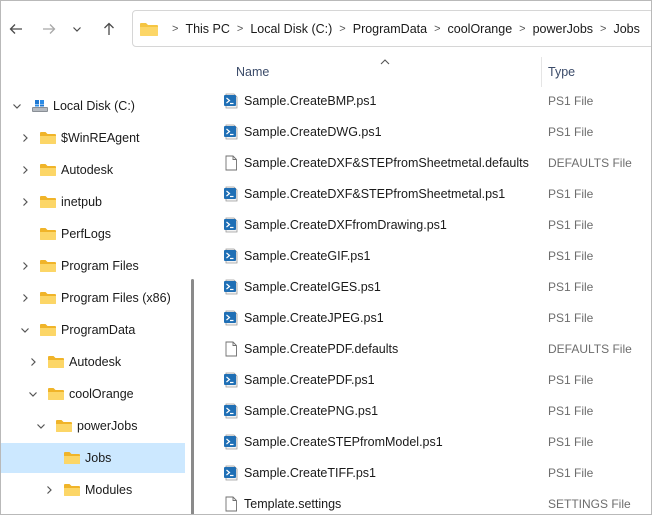 This screenshot has width=652, height=515. Describe the element at coordinates (86, 234) in the screenshot. I see `tree-item-label: PerfLogs` at that location.